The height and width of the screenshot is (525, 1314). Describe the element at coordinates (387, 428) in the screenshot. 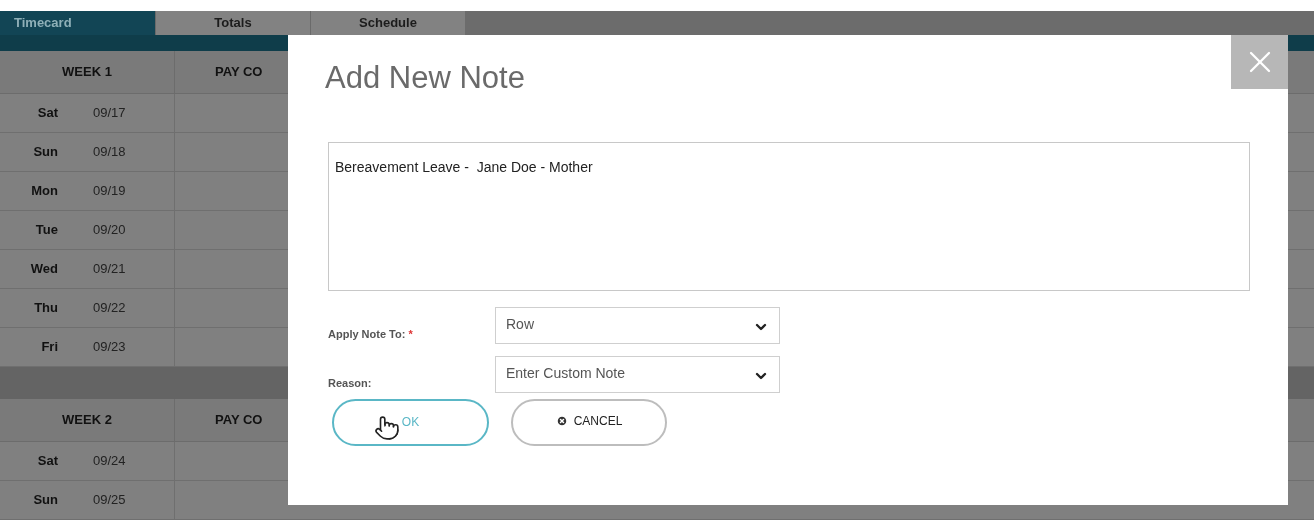

I see `hand-cursor-icon` at that location.